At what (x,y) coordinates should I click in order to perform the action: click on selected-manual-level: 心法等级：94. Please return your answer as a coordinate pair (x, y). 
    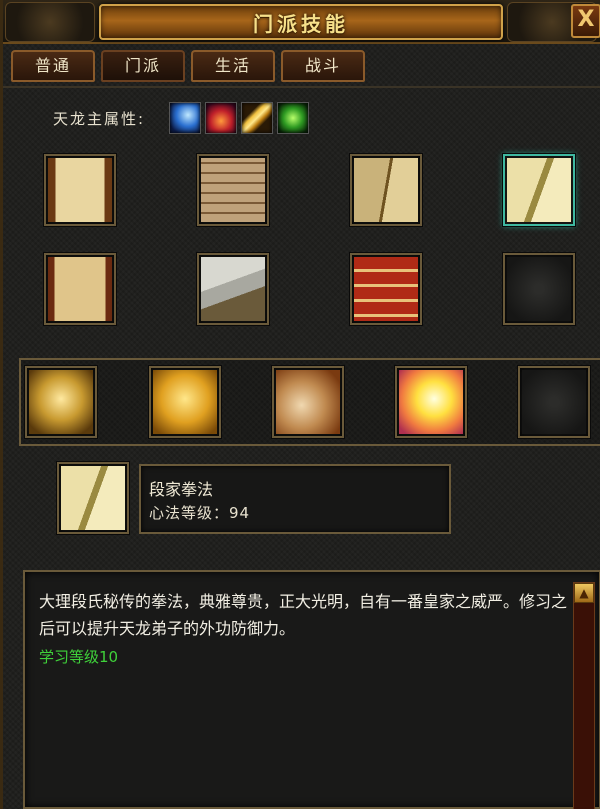
    Looking at the image, I should click on (200, 513).